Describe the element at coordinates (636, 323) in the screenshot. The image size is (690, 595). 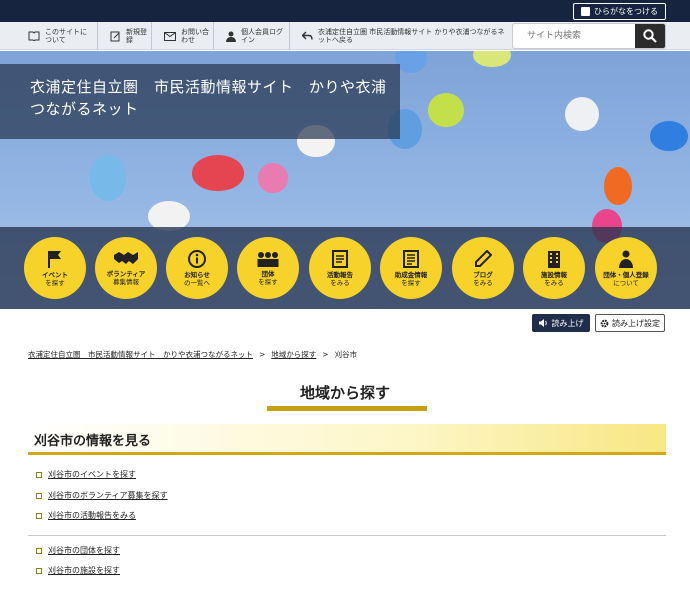
I see `read-settings-label: 読み上げ設定` at that location.